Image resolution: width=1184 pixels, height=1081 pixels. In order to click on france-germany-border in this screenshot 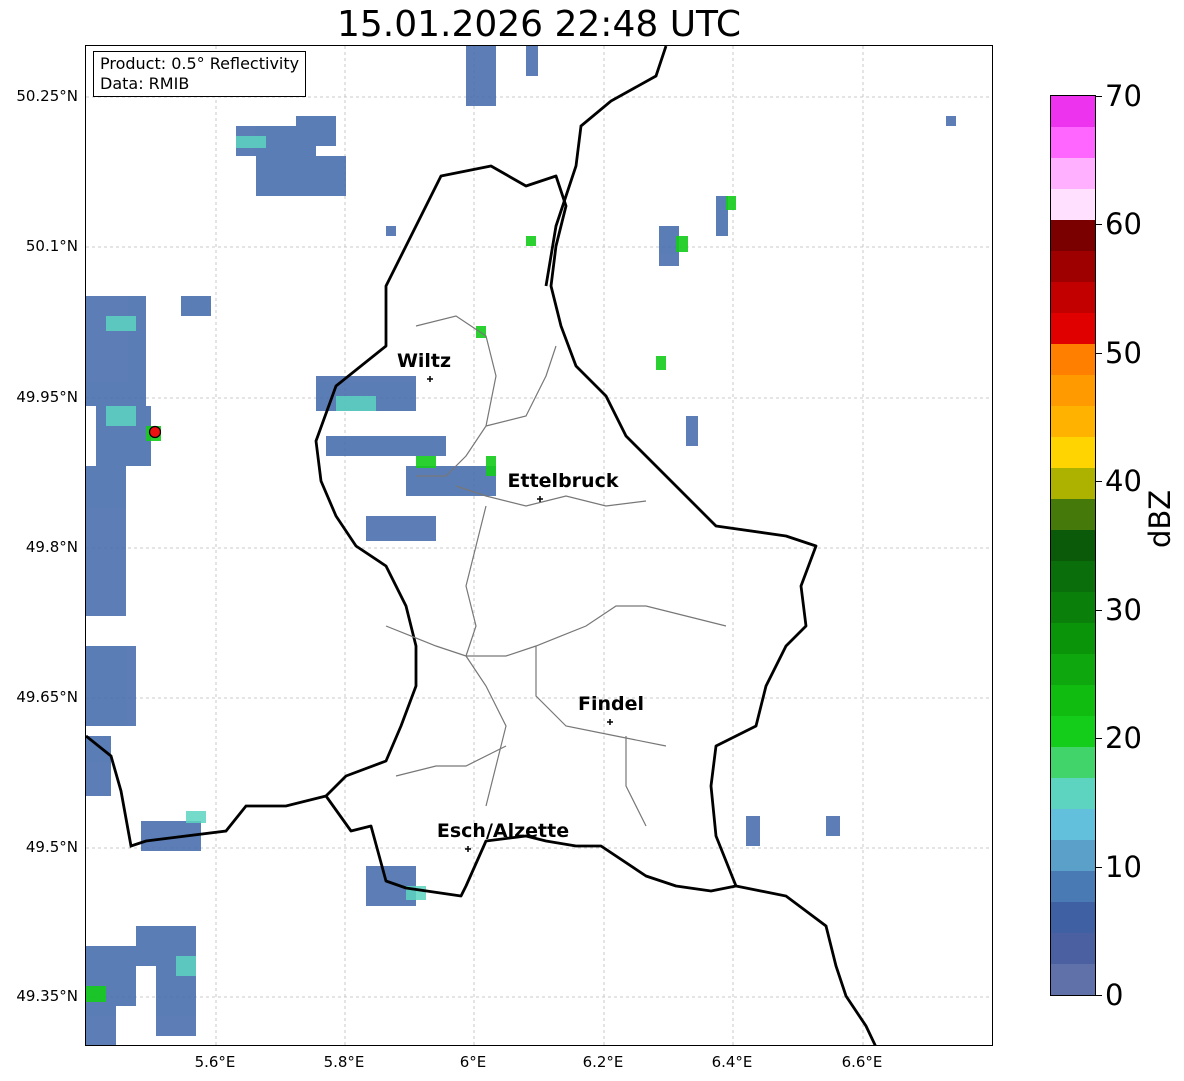, I will do `click(806, 964)`.